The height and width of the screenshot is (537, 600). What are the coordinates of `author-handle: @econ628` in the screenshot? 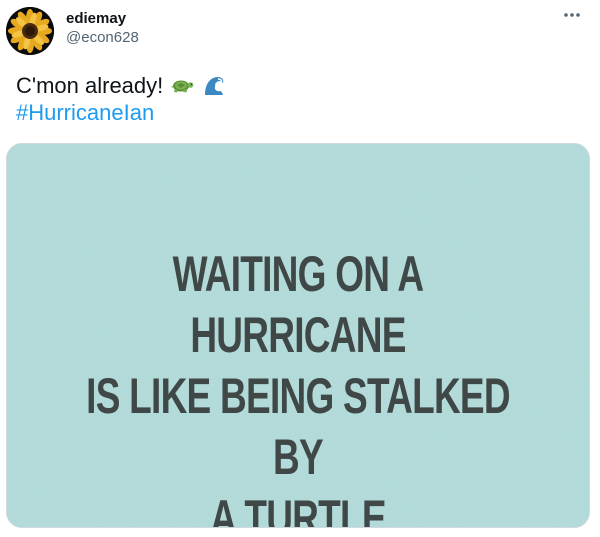 It's located at (102, 38).